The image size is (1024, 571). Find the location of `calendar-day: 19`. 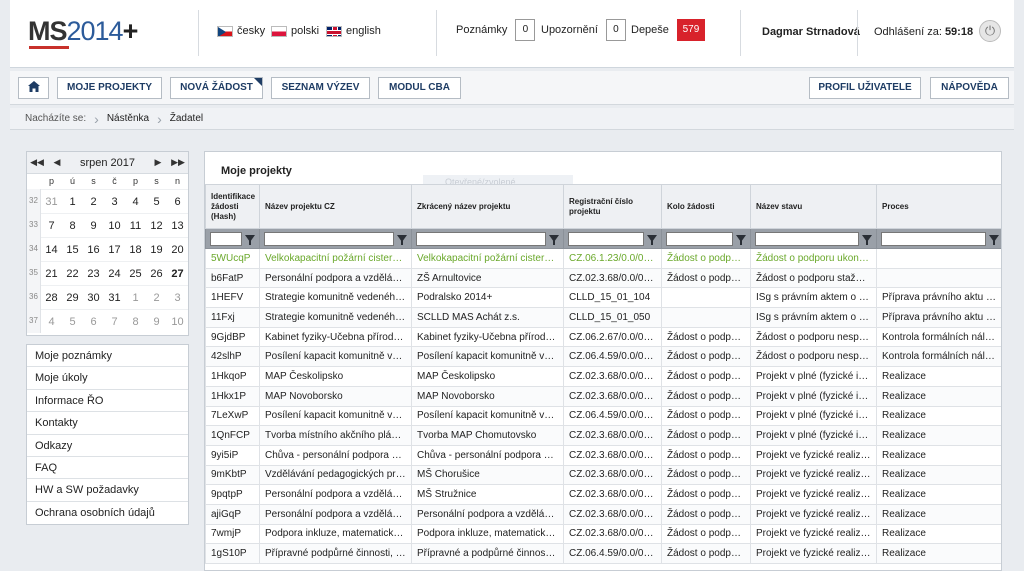

calendar-day: 19 is located at coordinates (156, 249).